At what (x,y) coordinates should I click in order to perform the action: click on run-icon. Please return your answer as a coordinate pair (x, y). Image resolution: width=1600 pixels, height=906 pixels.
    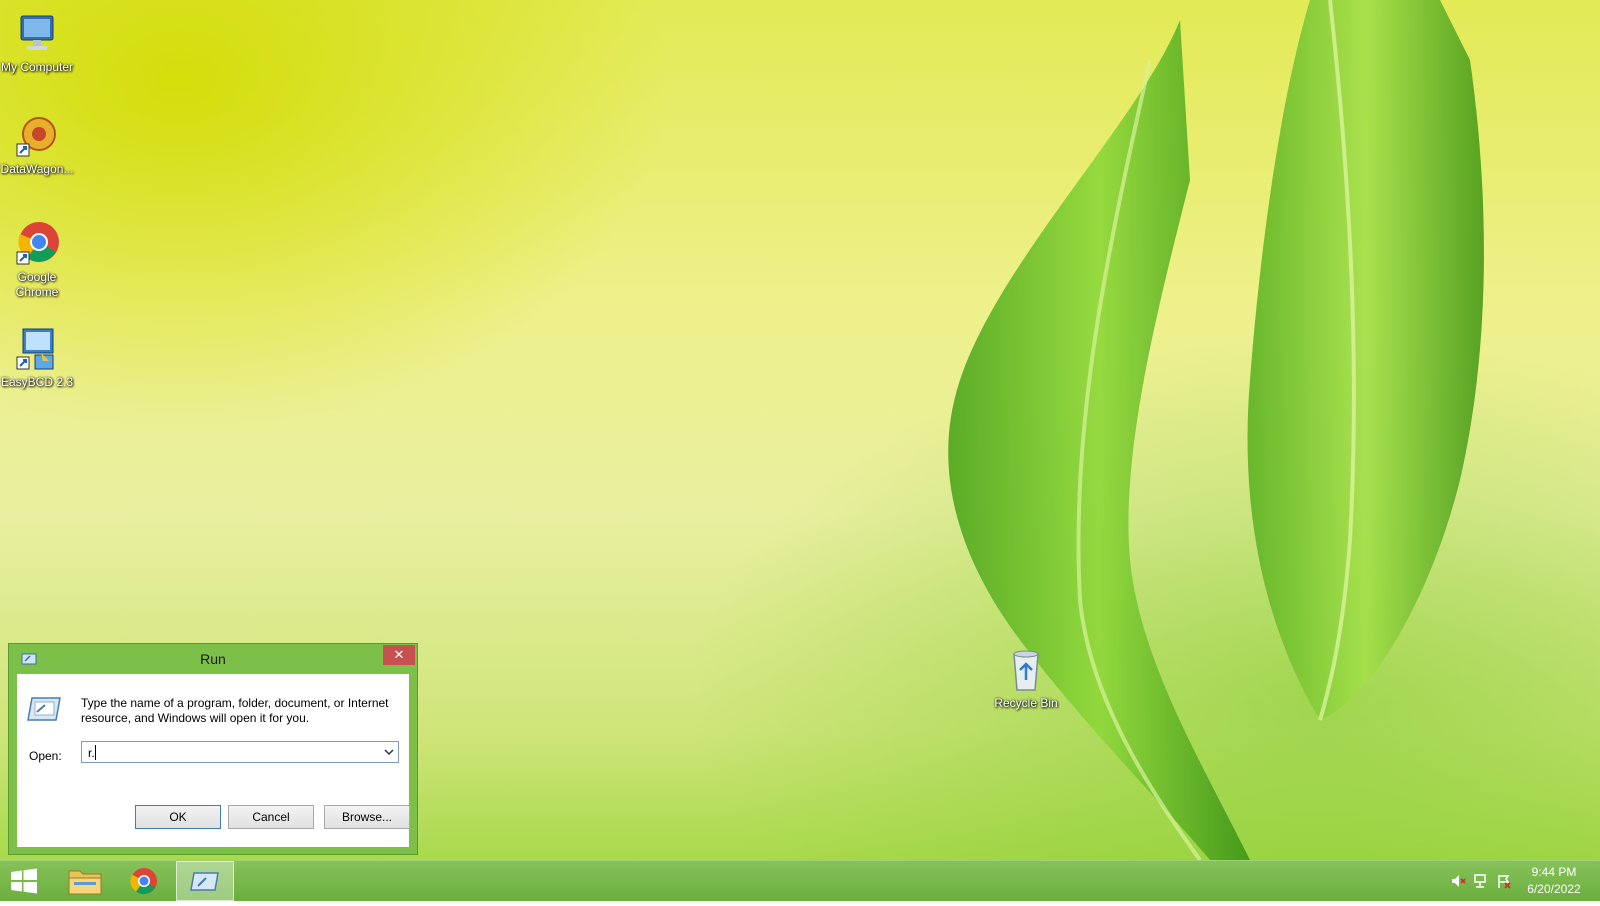
    Looking at the image, I should click on (204, 881).